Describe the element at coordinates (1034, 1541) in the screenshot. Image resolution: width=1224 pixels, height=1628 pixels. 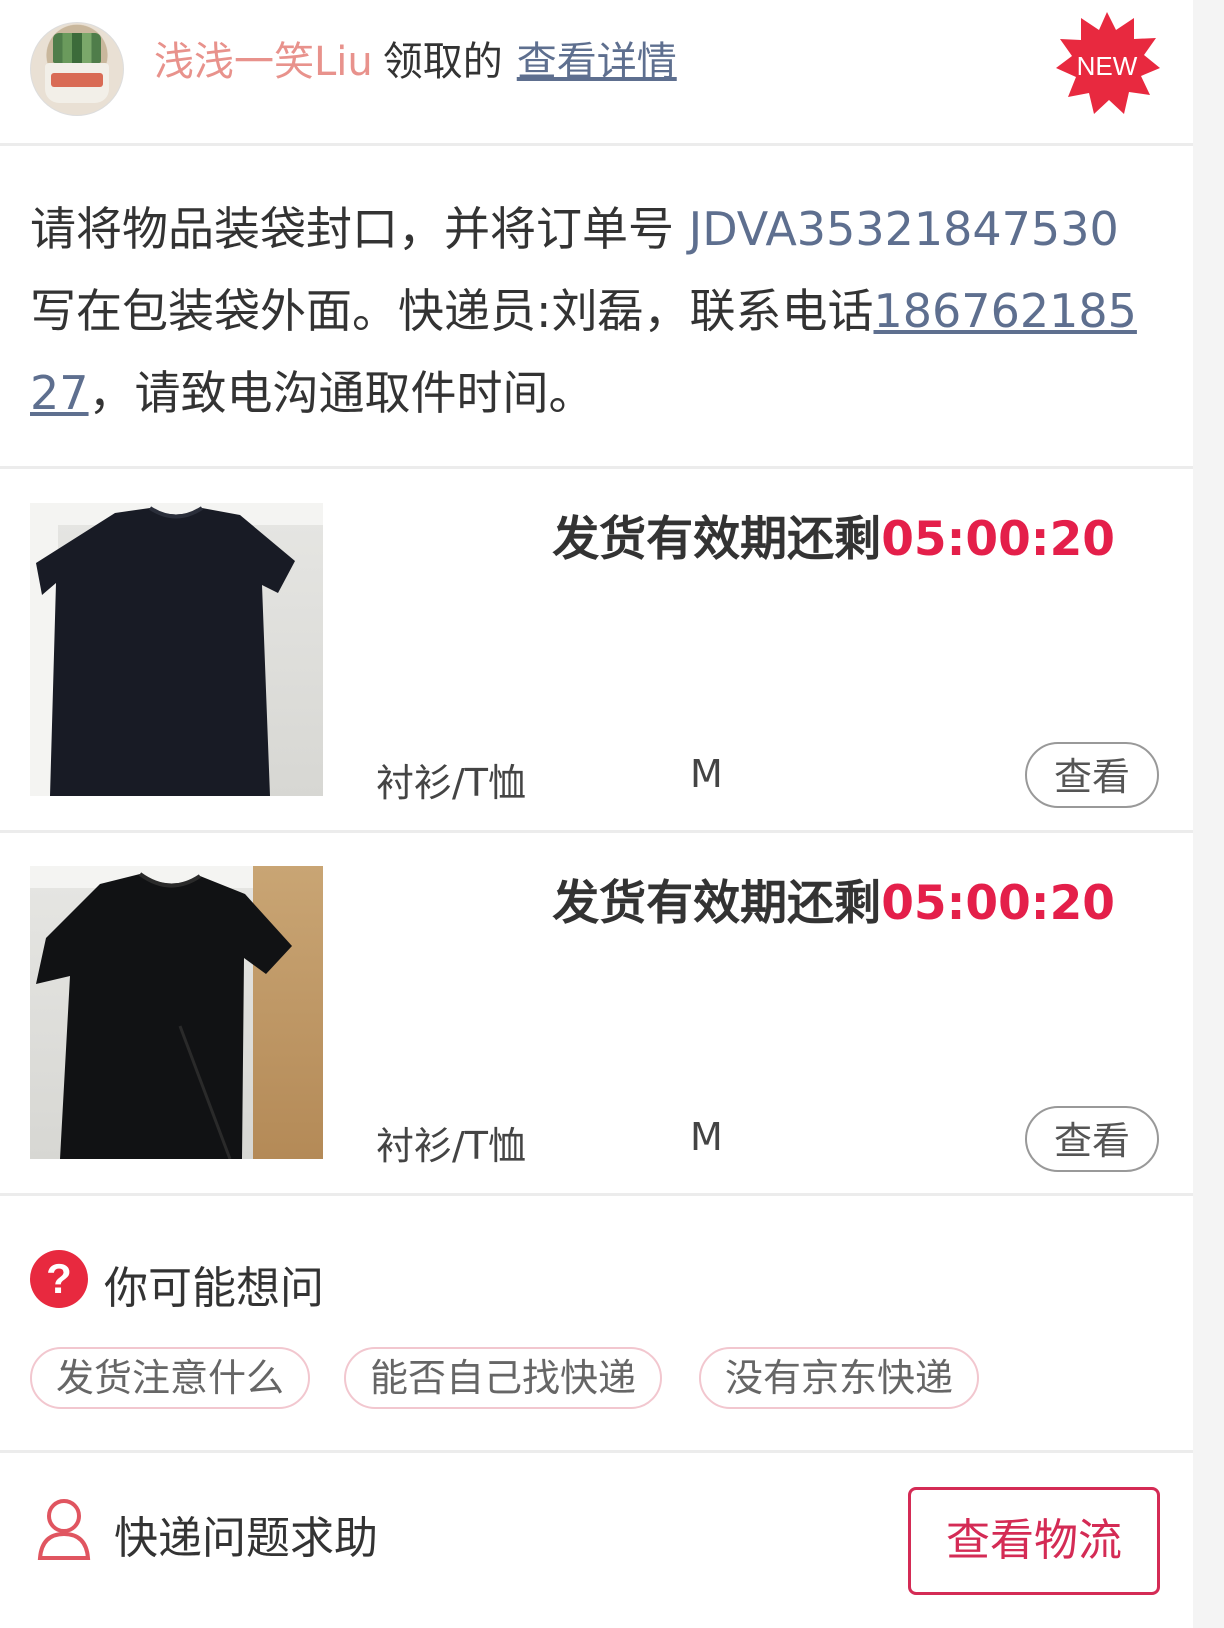
I see `view-logistics-button: 查看物流` at that location.